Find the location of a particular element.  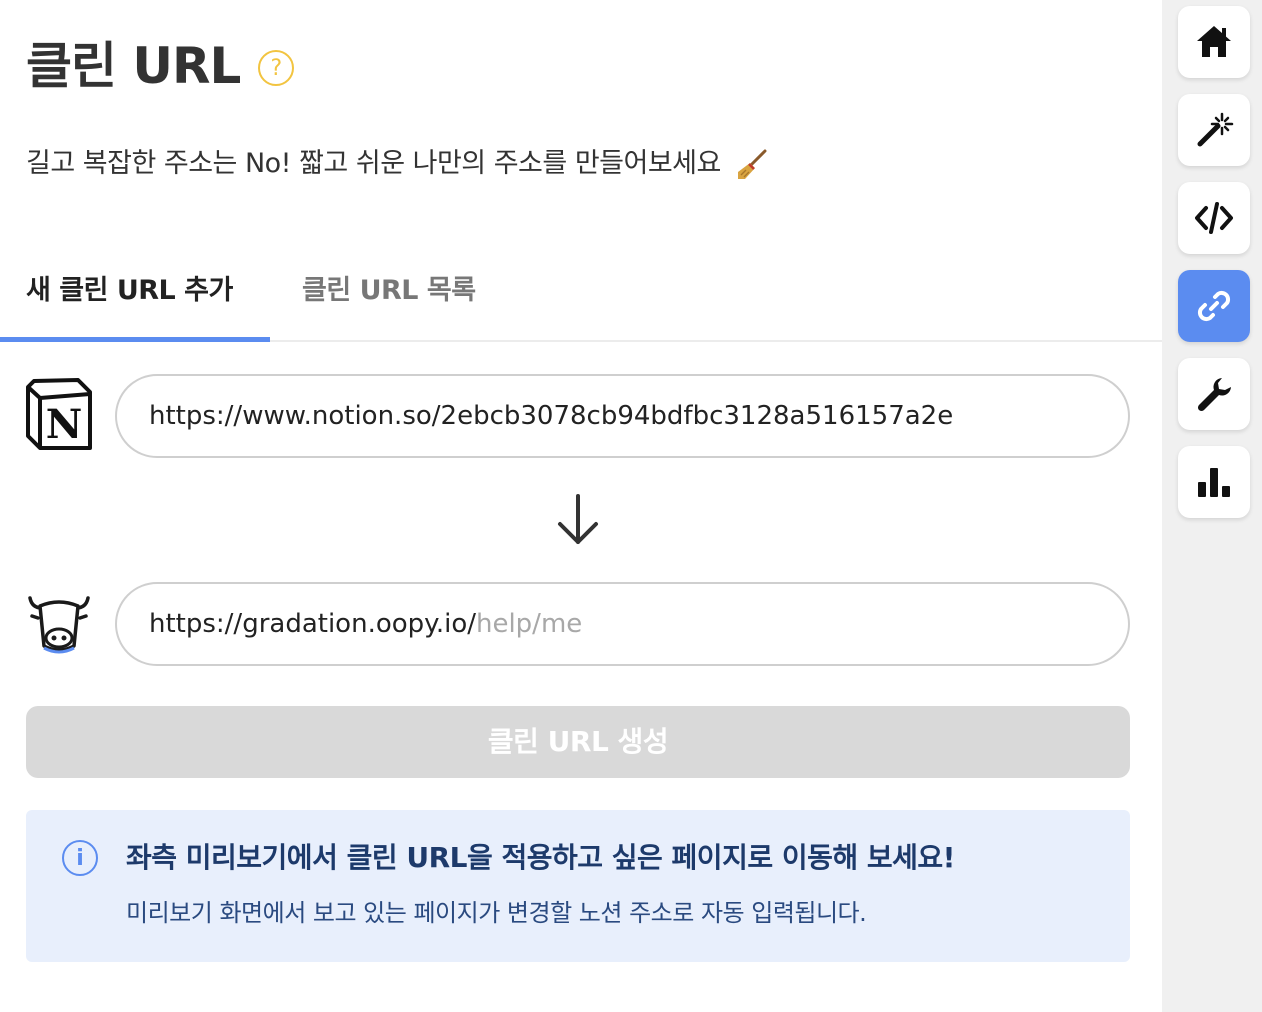

subtitle-text: 길고 복잡한 주소는 No! 짧고 쉬운 나만의 주소를 만들어보세요 is located at coordinates (373, 163).